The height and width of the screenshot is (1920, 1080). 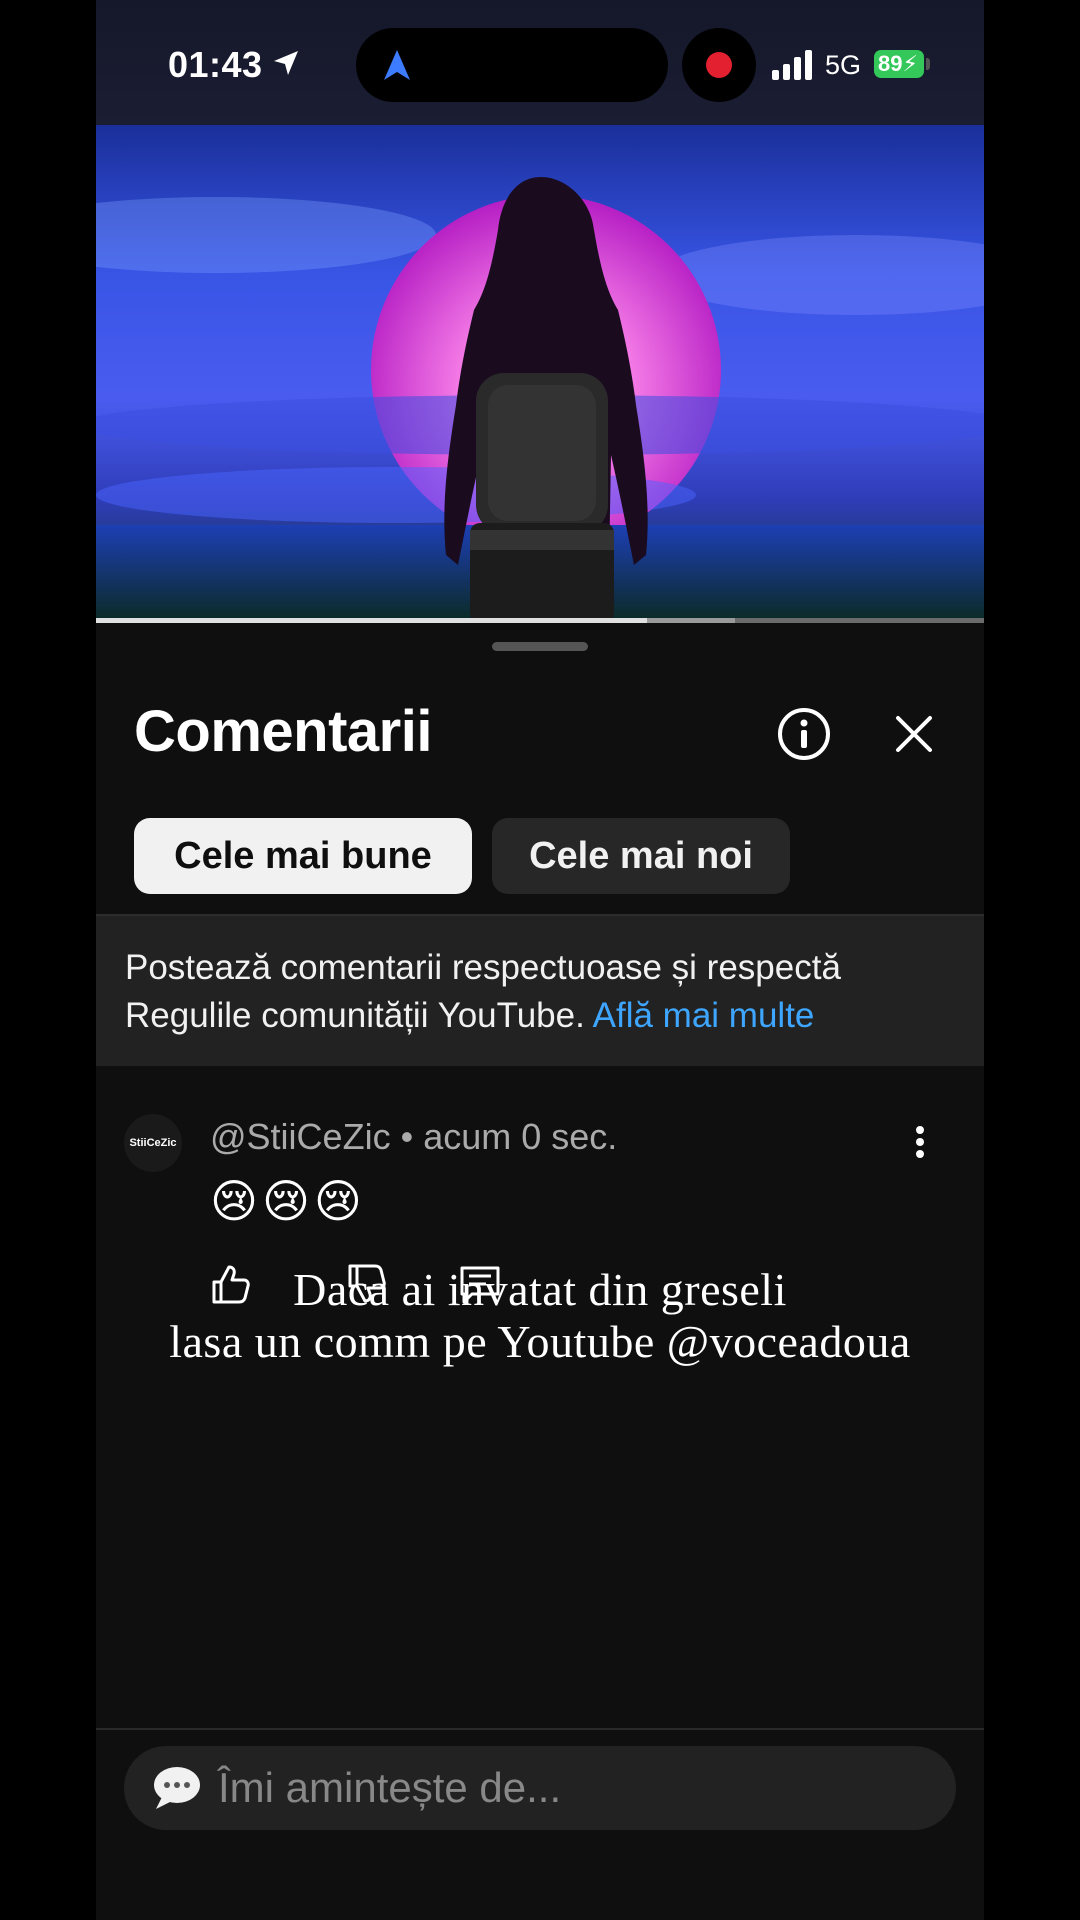 I want to click on battery-icon: 89 ⚡, so click(x=899, y=64).